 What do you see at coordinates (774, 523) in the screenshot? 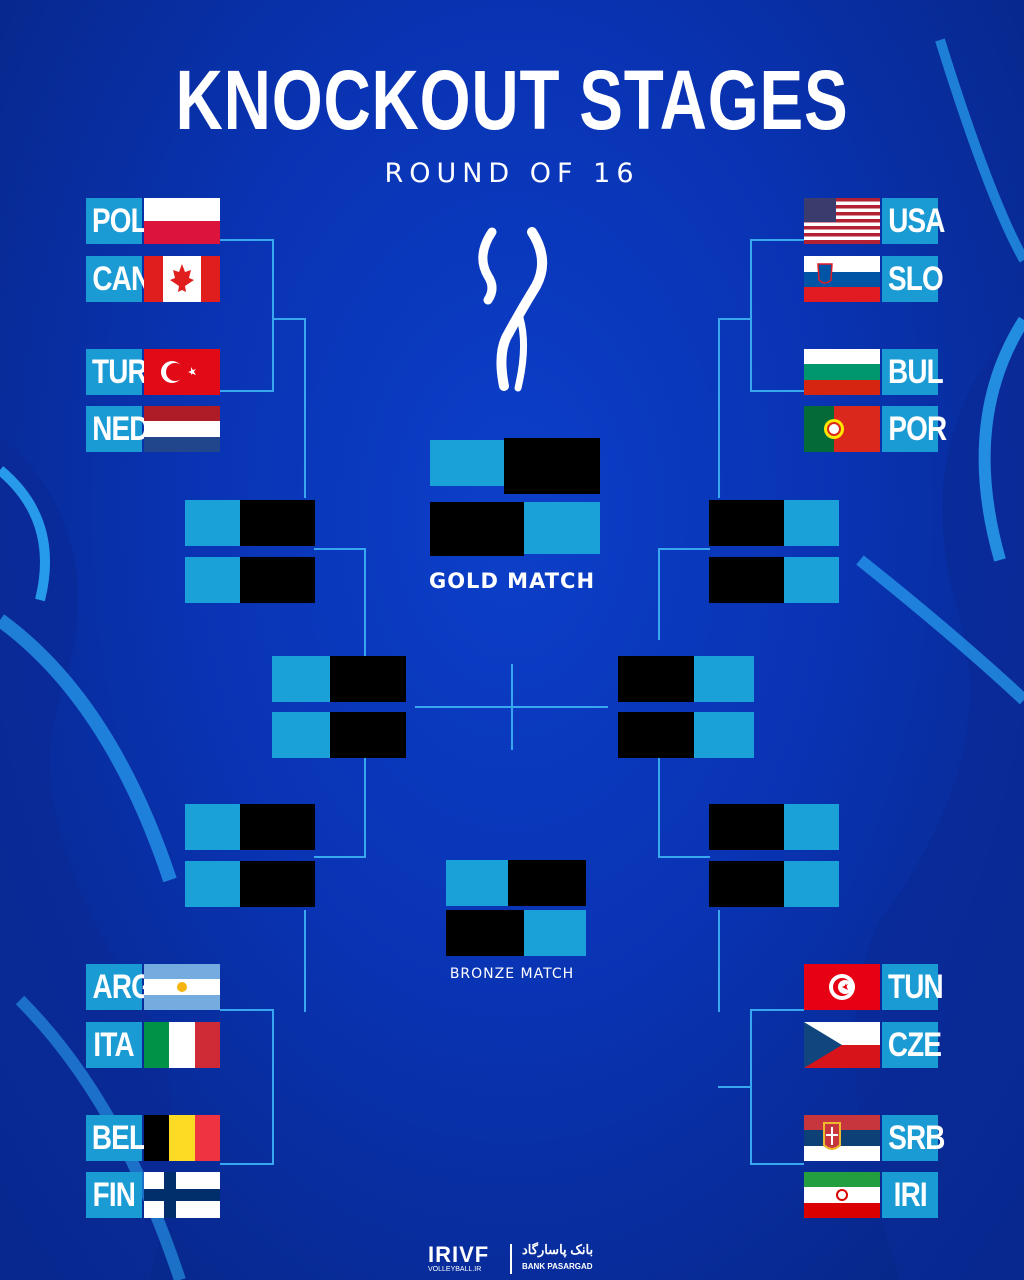
I see `qf-slot-r1` at bounding box center [774, 523].